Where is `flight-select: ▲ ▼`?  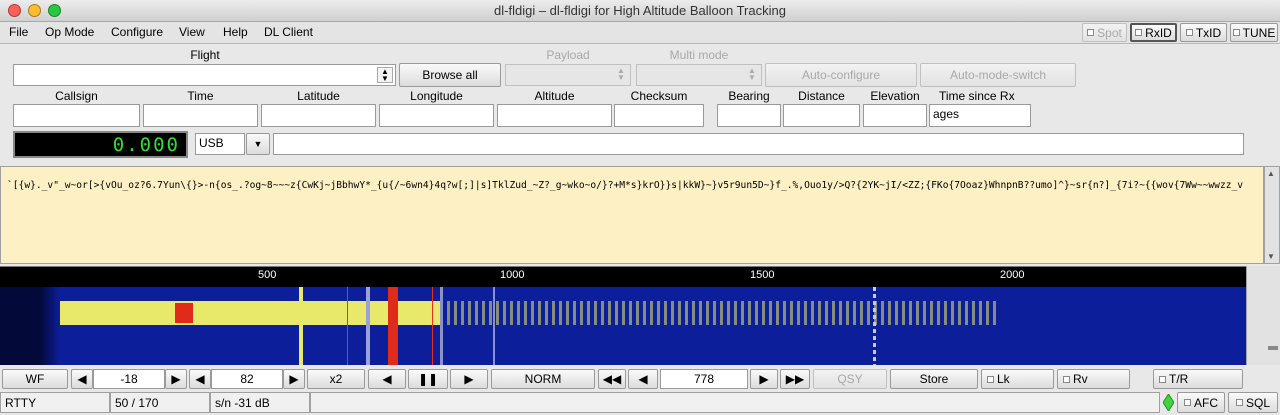
flight-select: ▲ ▼ is located at coordinates (204, 75).